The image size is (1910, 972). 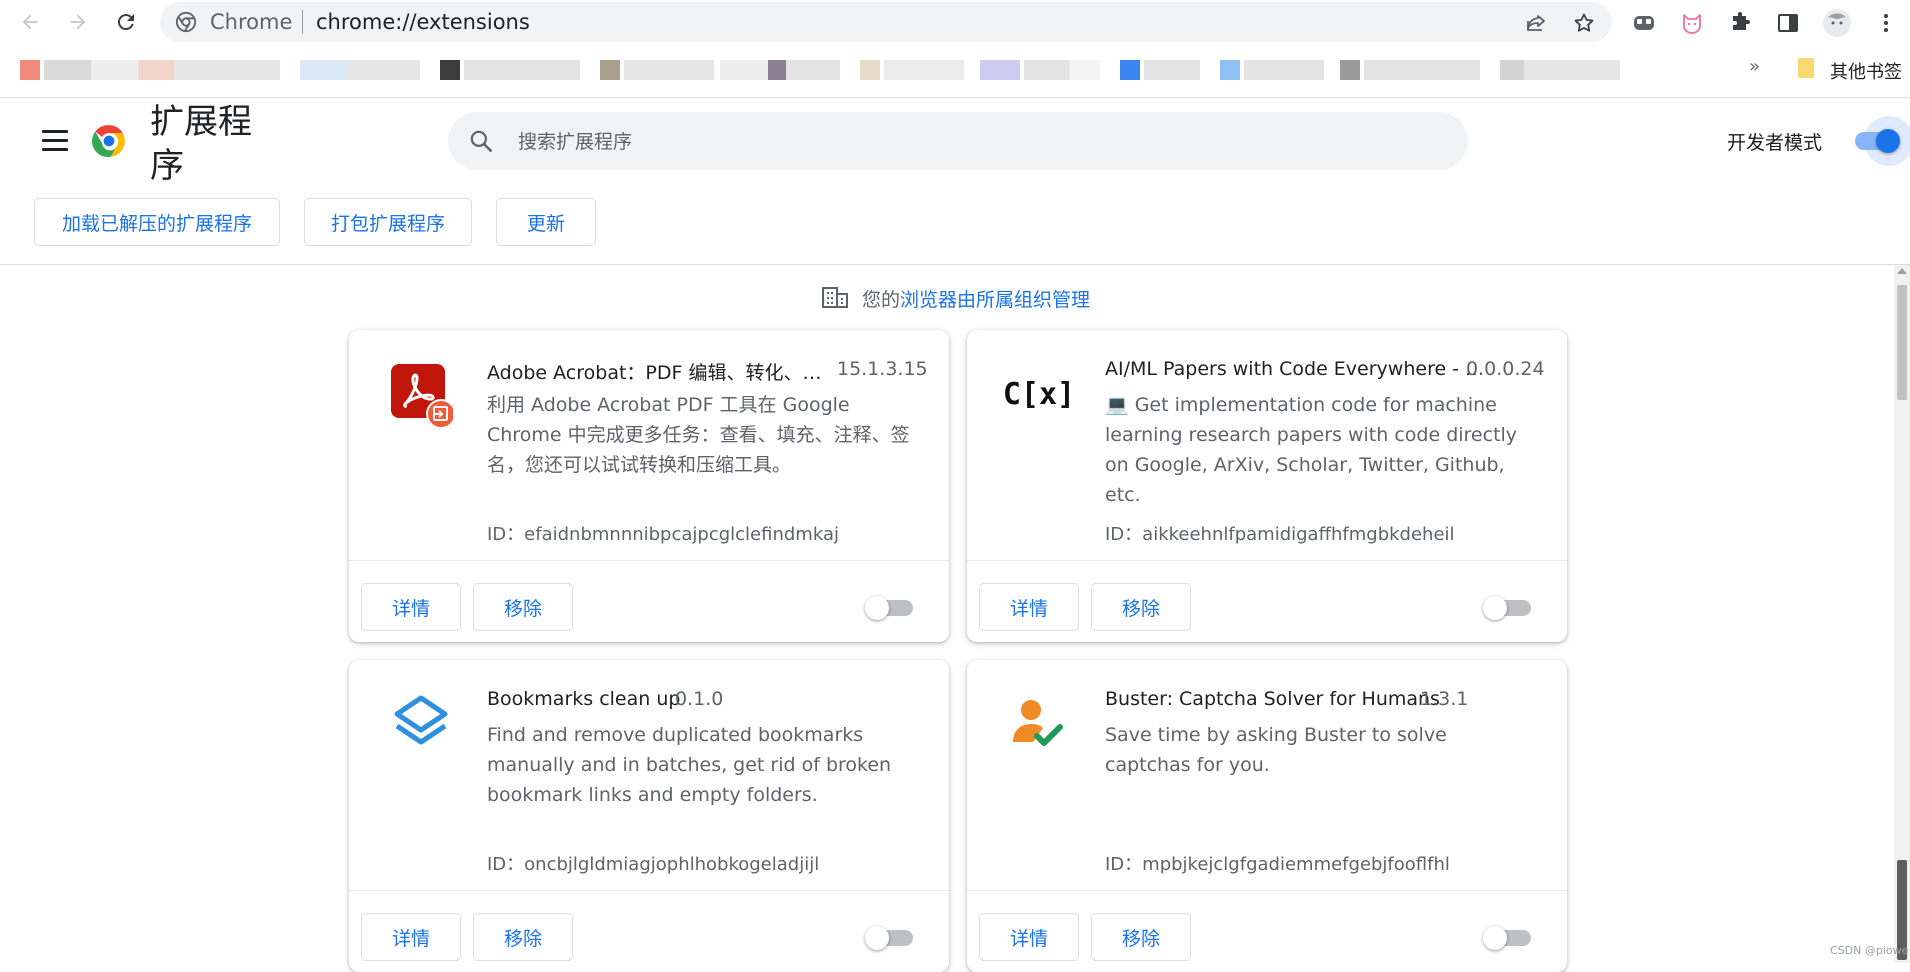 What do you see at coordinates (186, 22) in the screenshot?
I see `chrome-site-icon` at bounding box center [186, 22].